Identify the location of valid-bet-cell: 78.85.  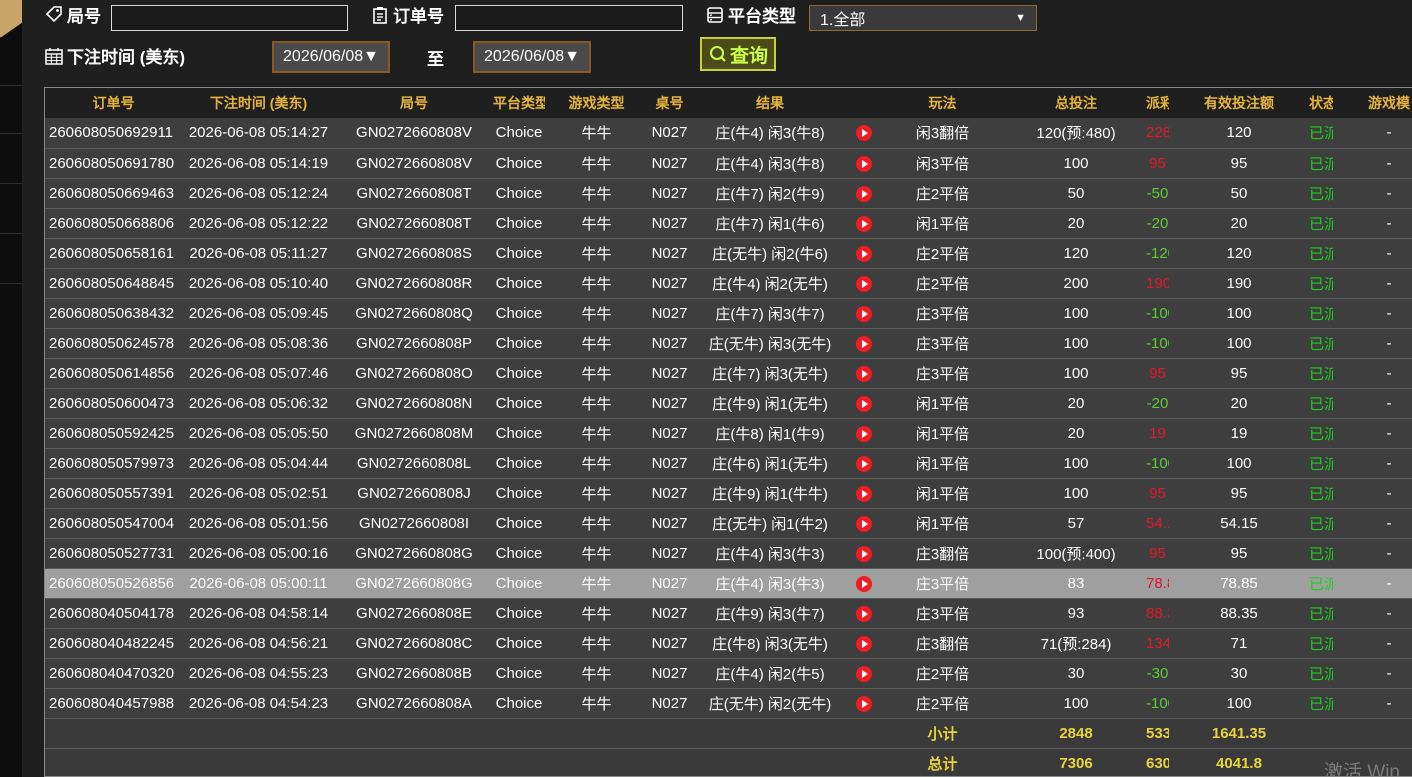
(1239, 583).